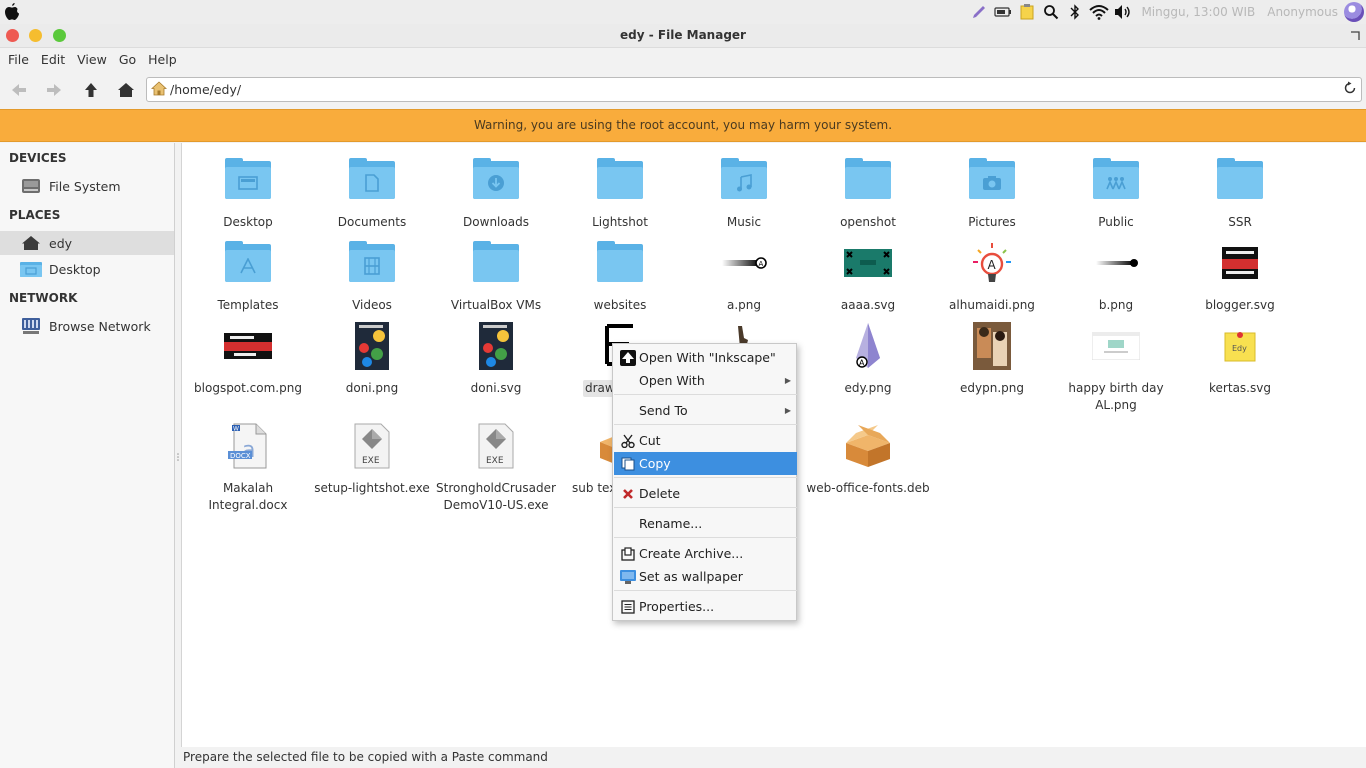 The width and height of the screenshot is (1366, 768). What do you see at coordinates (19, 90) in the screenshot?
I see `back-button` at bounding box center [19, 90].